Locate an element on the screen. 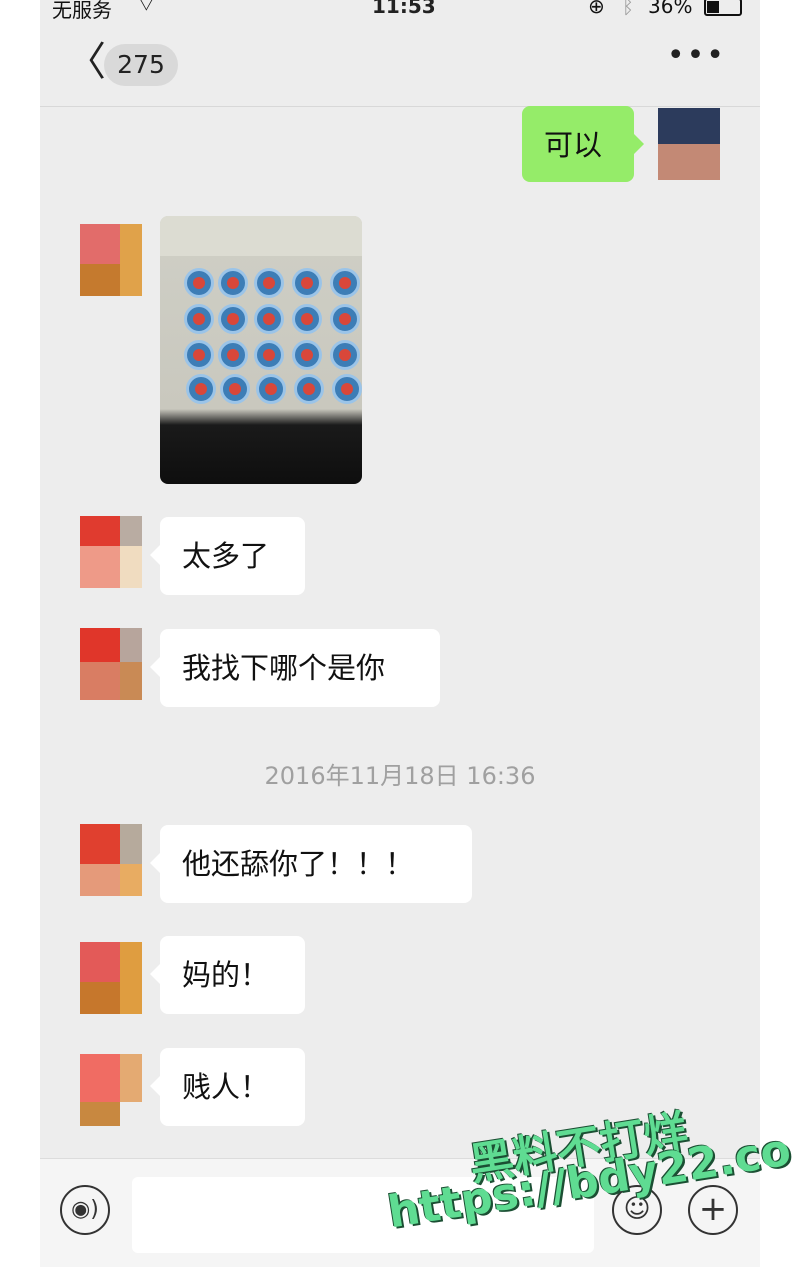 This screenshot has width=800, height=1267. back-chevron-icon: 〈 is located at coordinates (86, 62).